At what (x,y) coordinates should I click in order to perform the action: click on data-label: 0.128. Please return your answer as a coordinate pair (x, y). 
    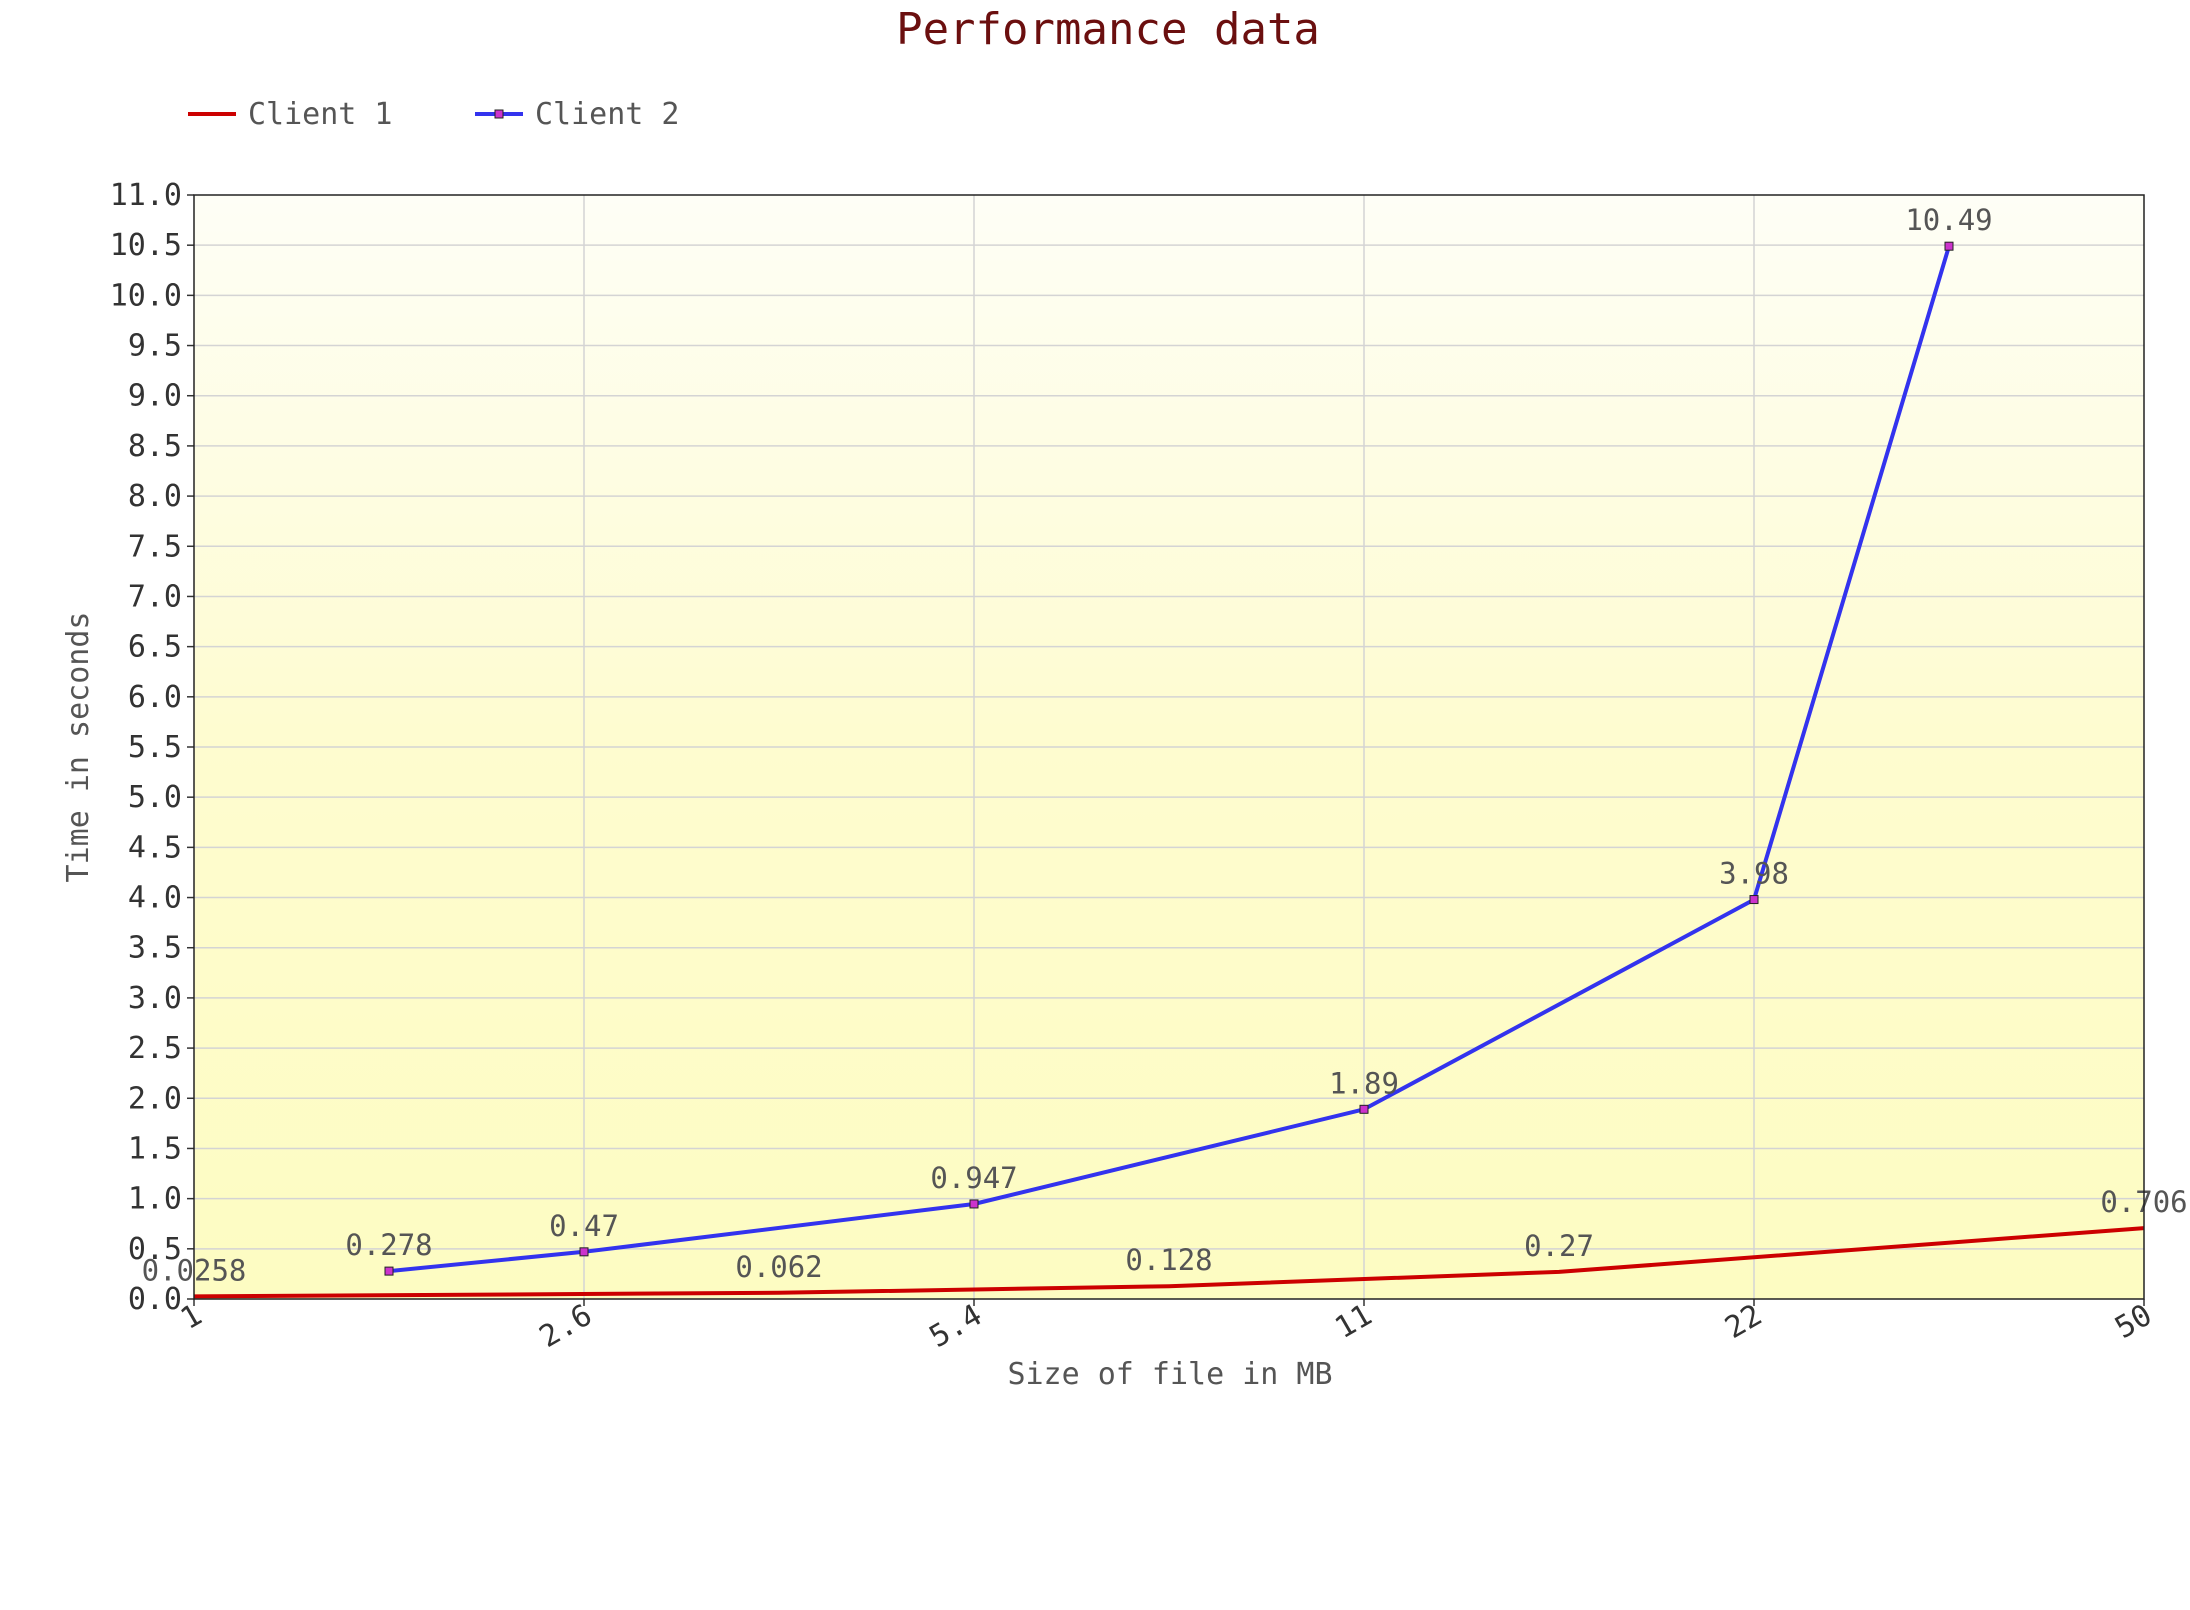
    Looking at the image, I should click on (1168, 1260).